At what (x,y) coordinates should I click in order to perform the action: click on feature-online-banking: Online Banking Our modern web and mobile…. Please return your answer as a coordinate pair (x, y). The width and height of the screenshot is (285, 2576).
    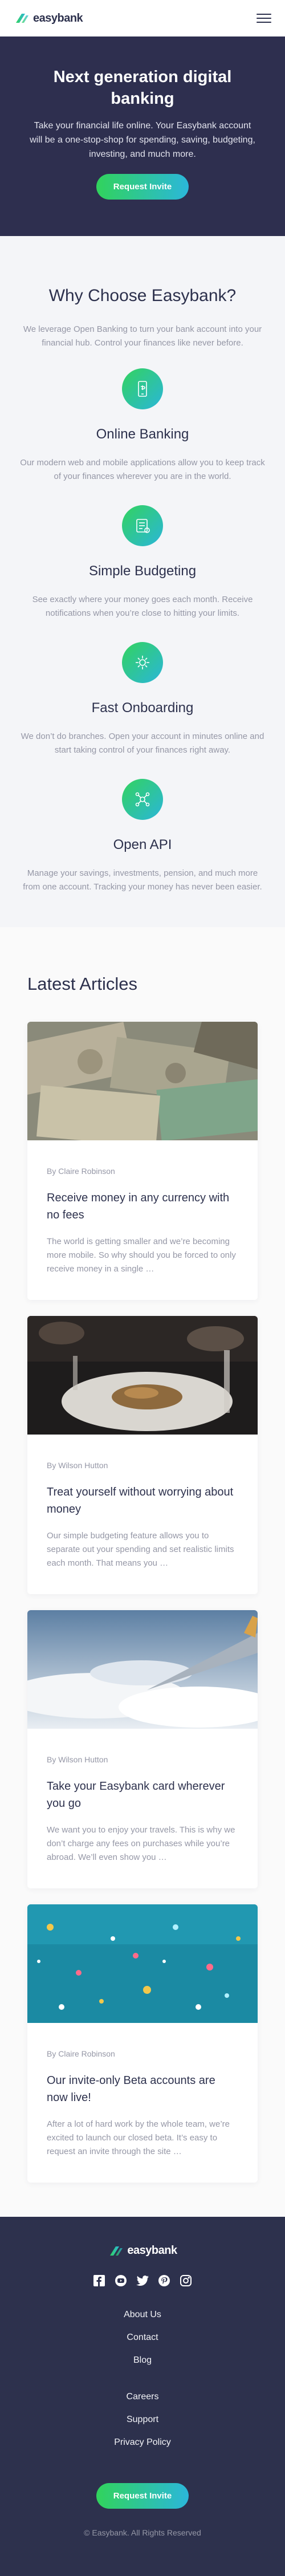
    Looking at the image, I should click on (142, 425).